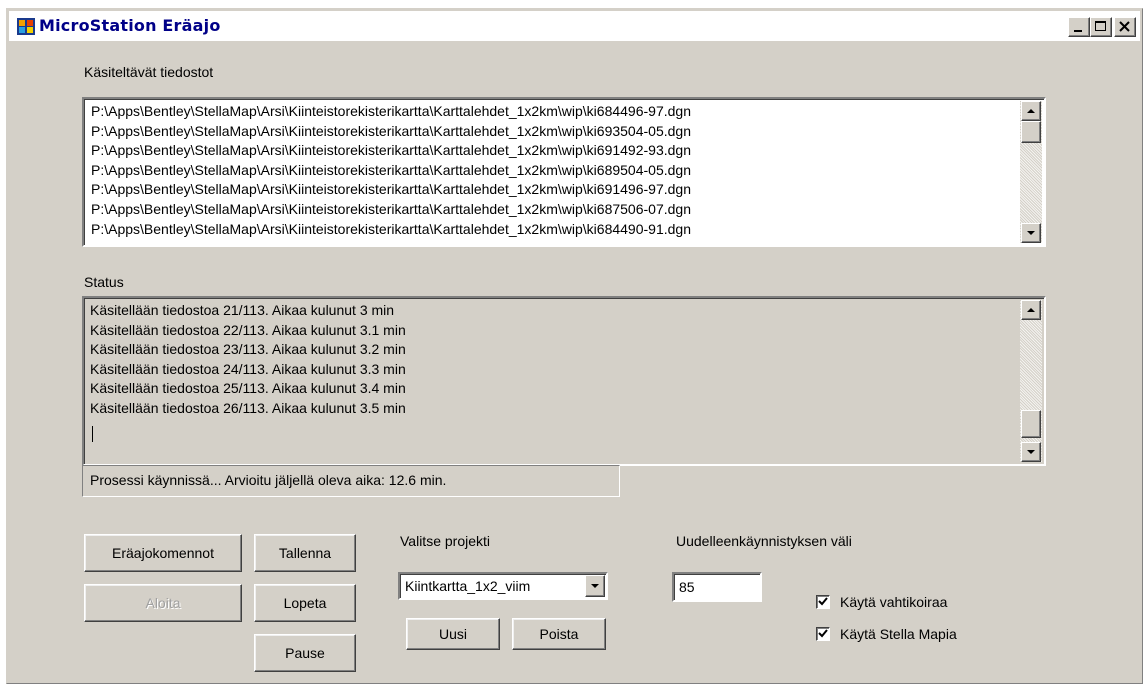 The width and height of the screenshot is (1147, 686). I want to click on status-scroll-down-button, so click(1031, 452).